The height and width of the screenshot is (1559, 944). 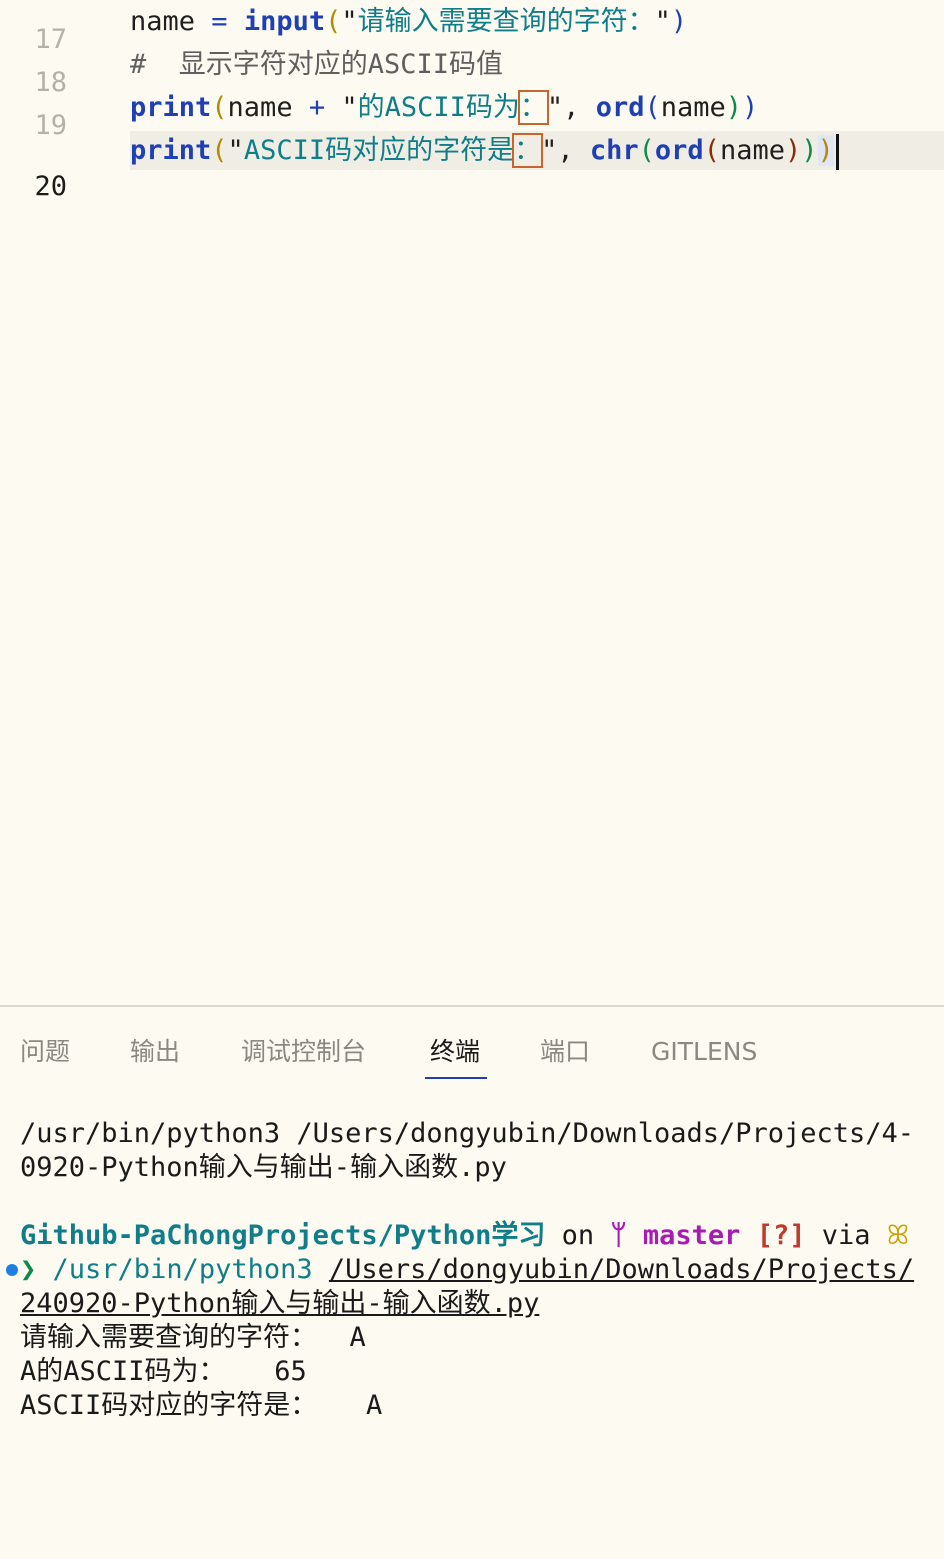 I want to click on terminal-output-line: 请输入需要查询的字符： A, so click(x=193, y=1337).